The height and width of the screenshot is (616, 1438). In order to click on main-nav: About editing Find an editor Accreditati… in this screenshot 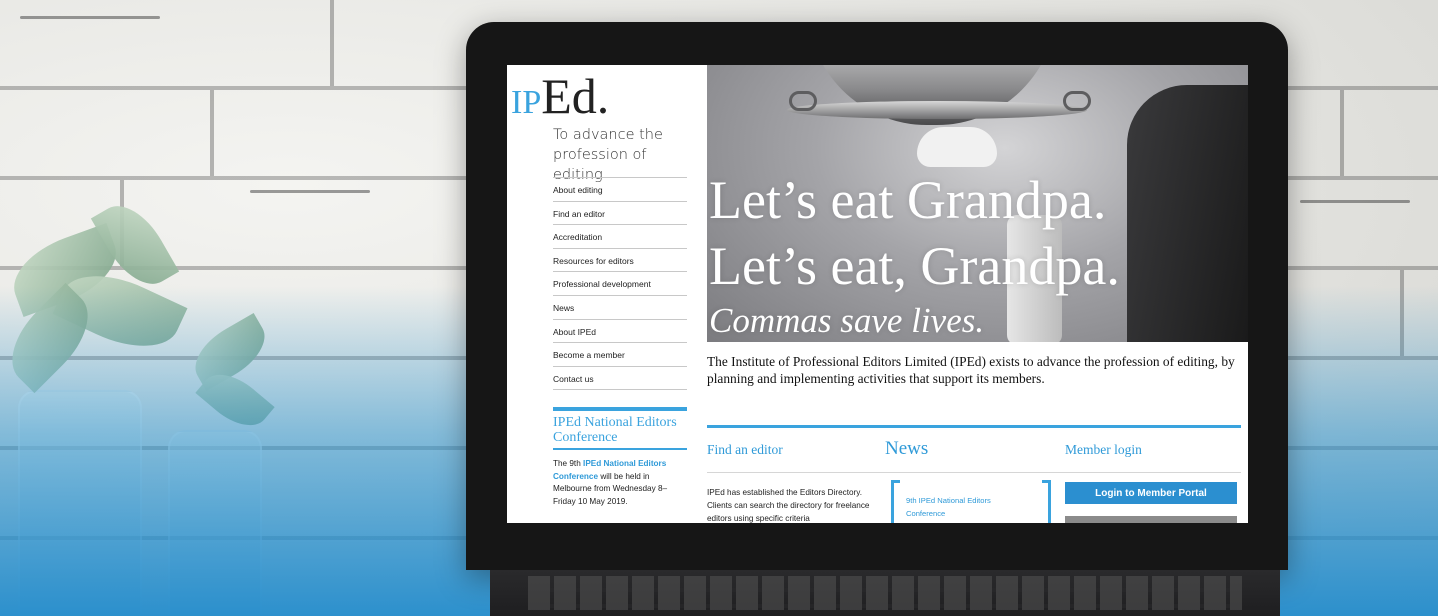, I will do `click(620, 284)`.